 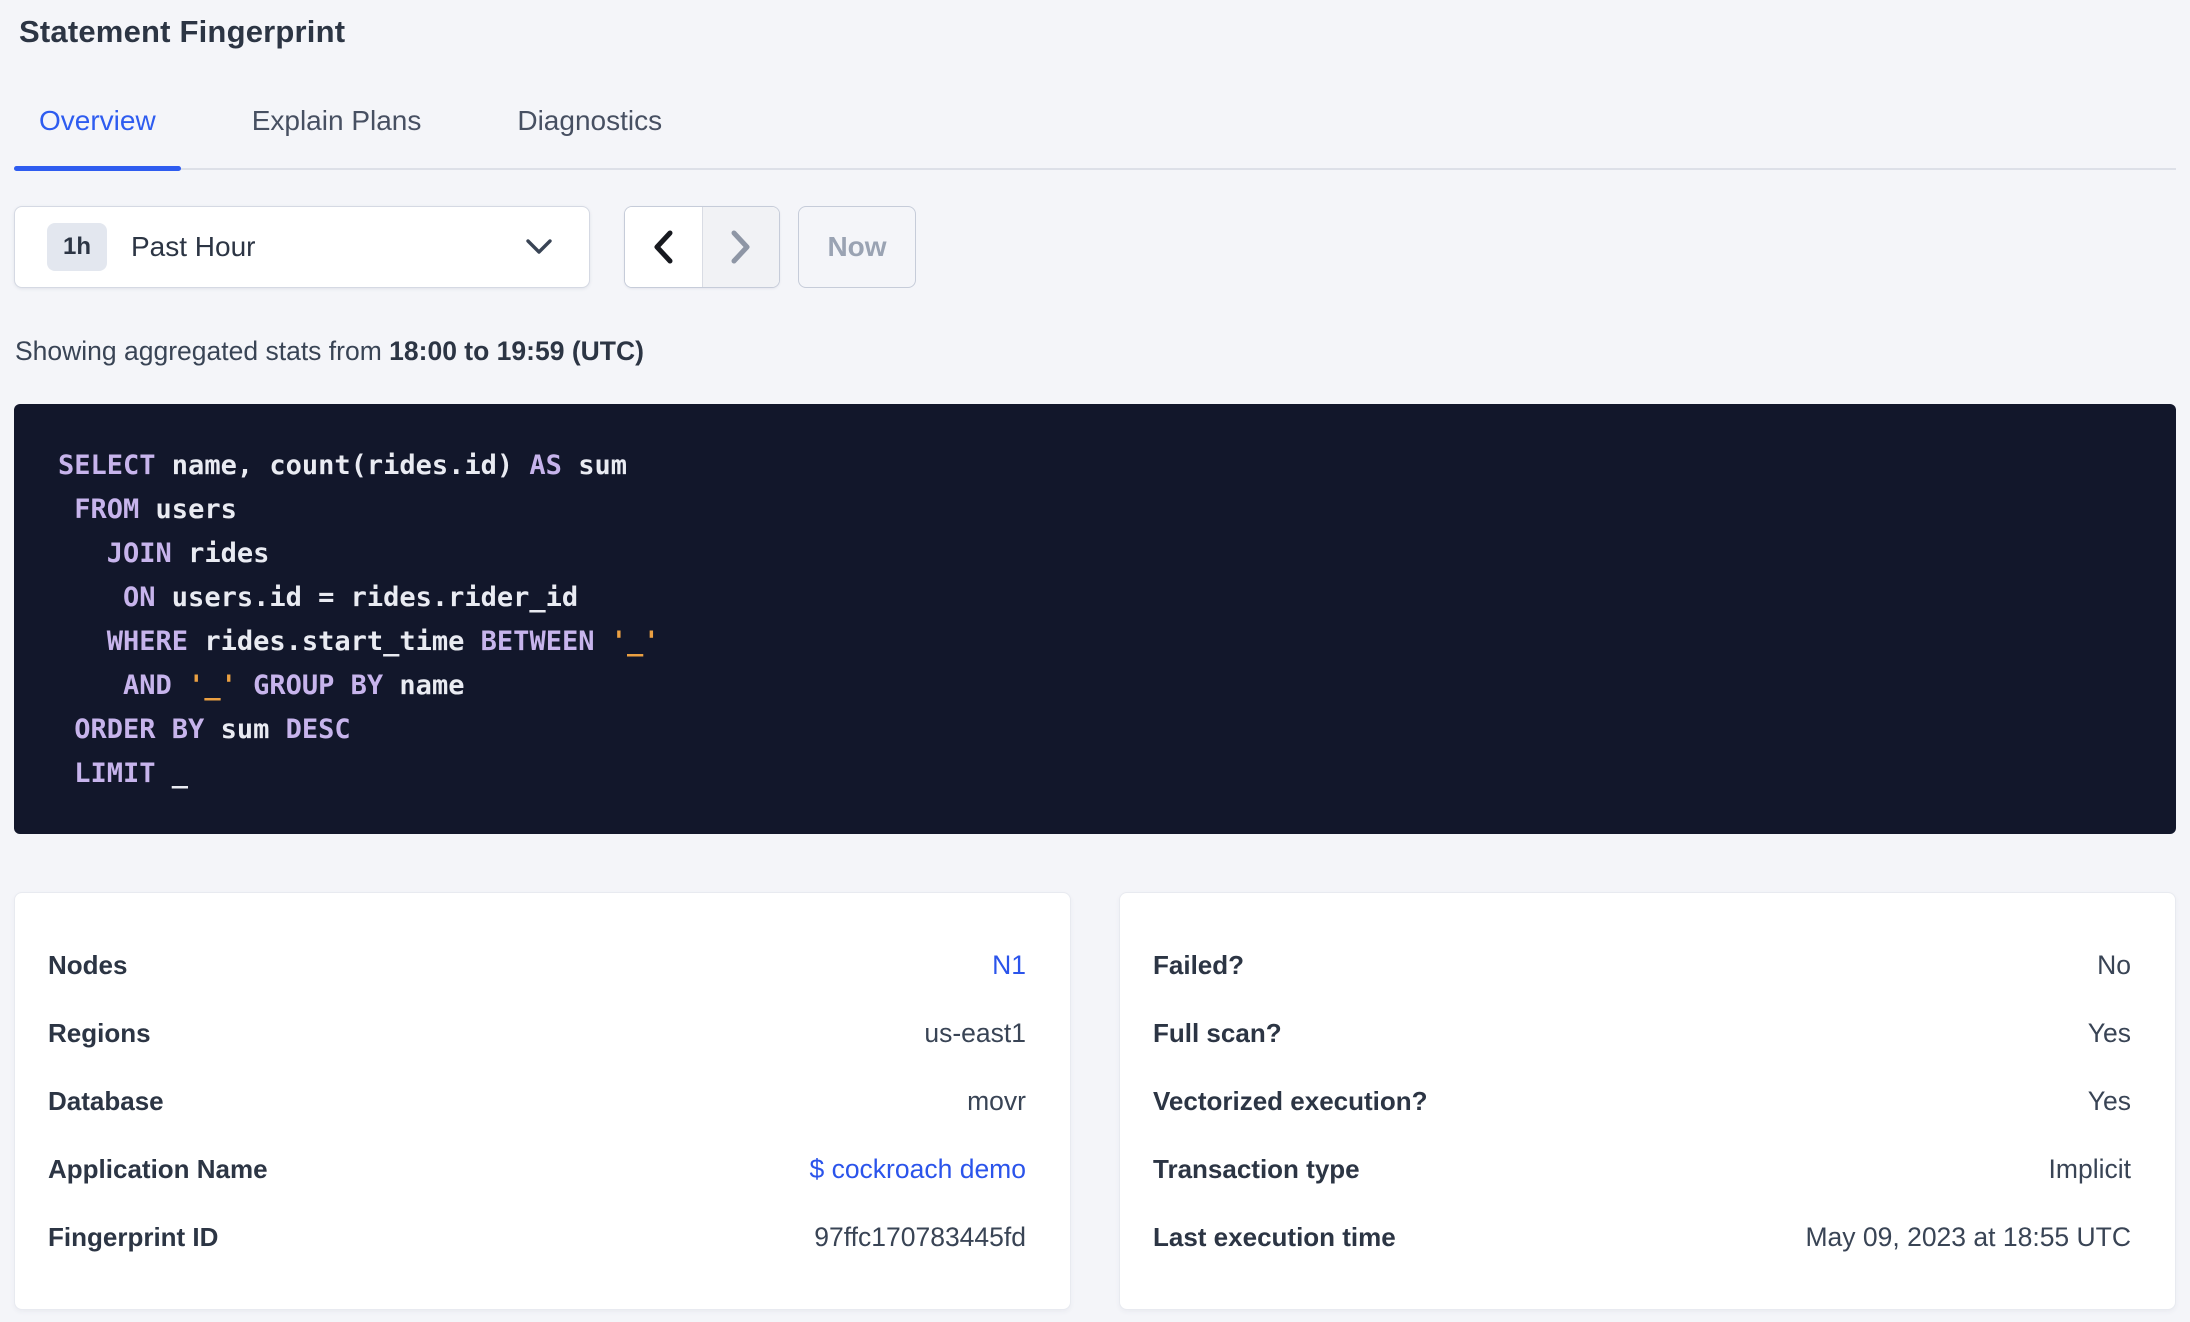 I want to click on detail-row-transaction-type: Transaction type Implicit, so click(x=1642, y=1169).